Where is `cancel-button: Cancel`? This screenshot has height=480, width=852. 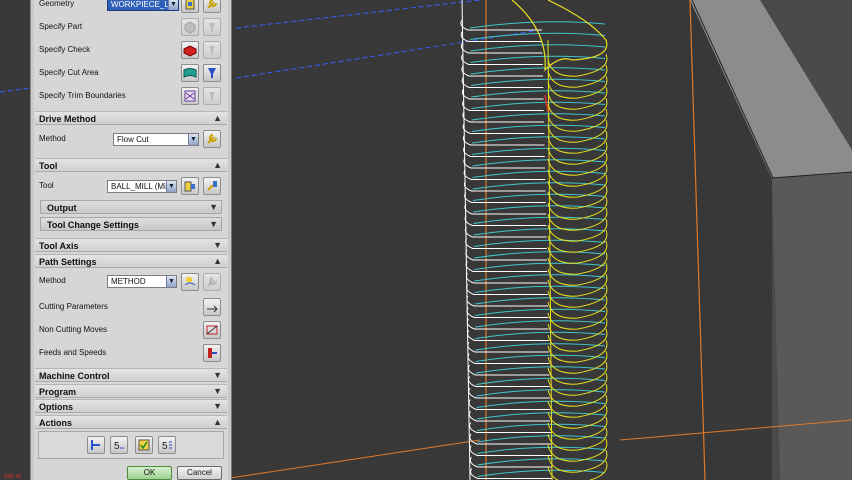
cancel-button: Cancel is located at coordinates (199, 473).